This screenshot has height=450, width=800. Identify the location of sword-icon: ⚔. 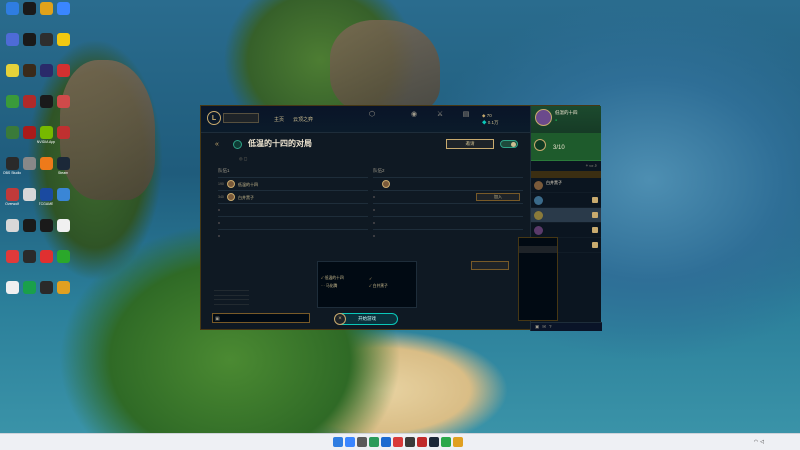
(440, 114).